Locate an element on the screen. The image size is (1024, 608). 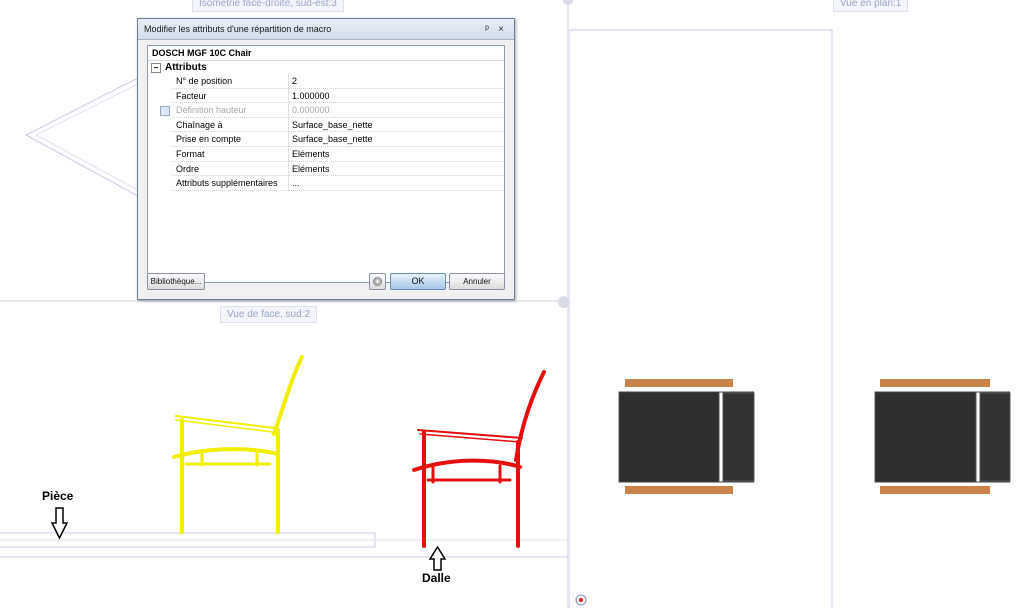
attribute-name: Format is located at coordinates (230, 154).